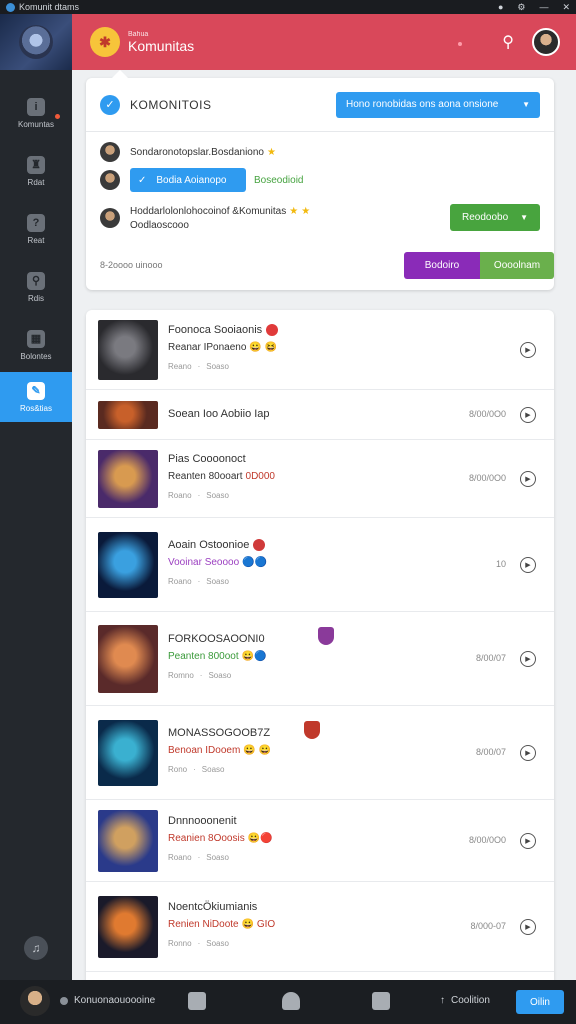 This screenshot has height=1024, width=576. Describe the element at coordinates (198, 581) in the screenshot. I see `list-item-meta: Roano · Soaso` at that location.